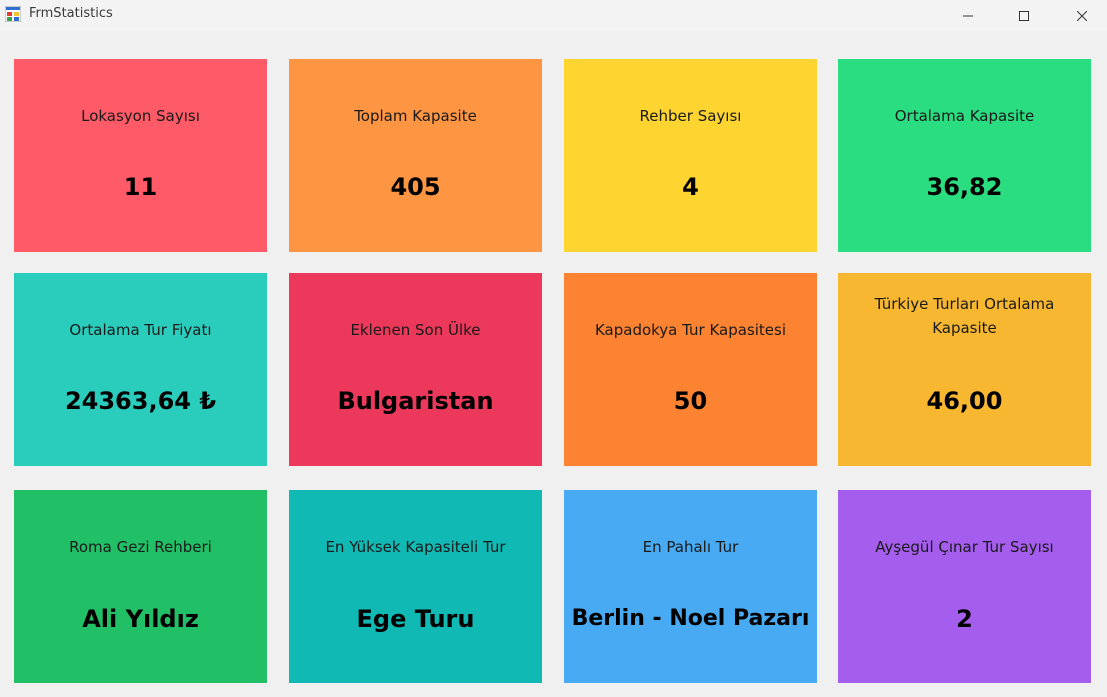  Describe the element at coordinates (415, 155) in the screenshot. I see `tile-toplam-kapasite: Toplam Kapasite 405` at that location.